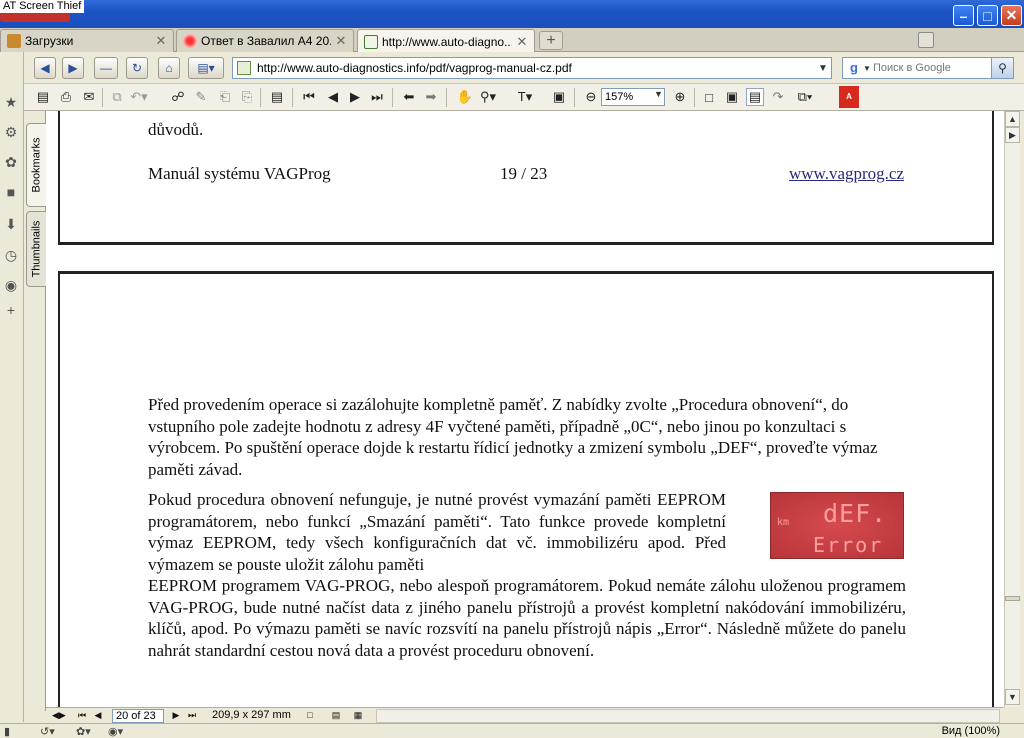  What do you see at coordinates (926, 40) in the screenshot?
I see `tab-list-icon` at bounding box center [926, 40].